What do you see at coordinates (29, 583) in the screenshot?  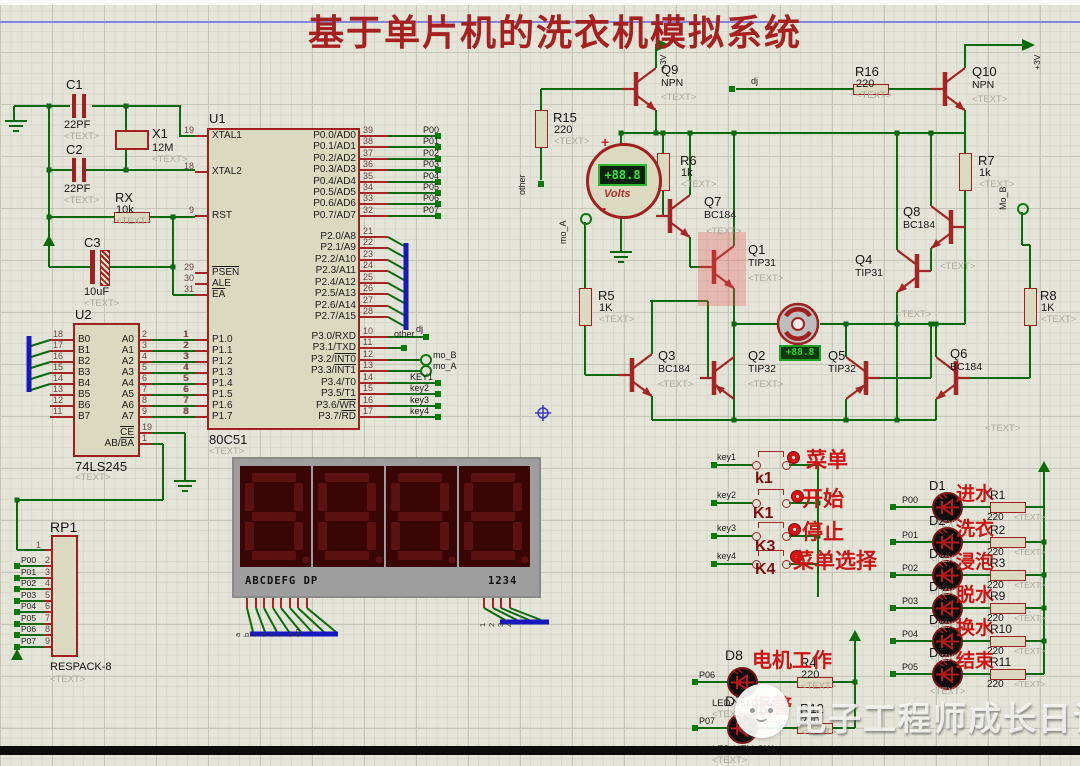 I see `net-label-P02: P02` at bounding box center [29, 583].